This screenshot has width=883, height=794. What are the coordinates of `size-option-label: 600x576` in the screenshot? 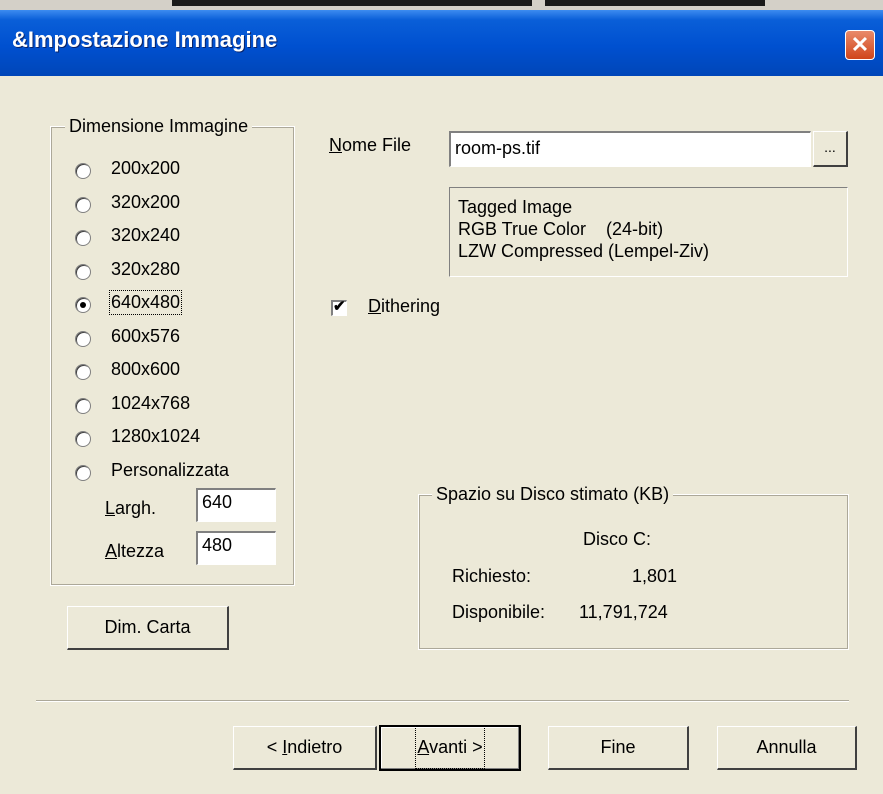 It's located at (146, 335).